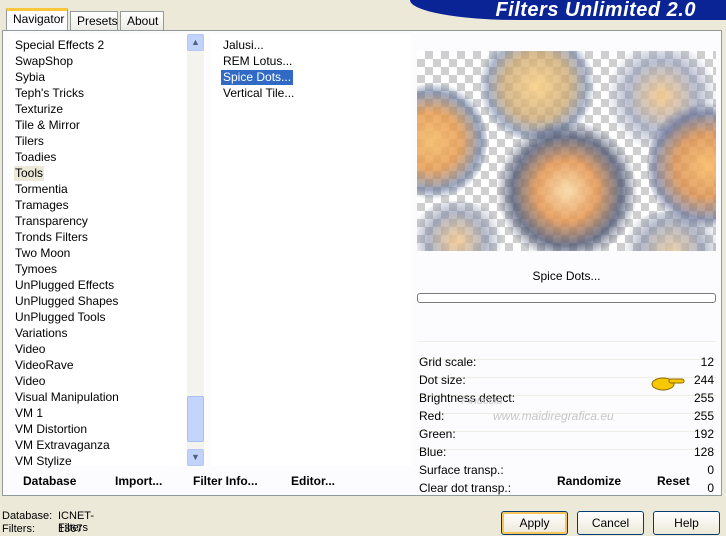 This screenshot has width=726, height=536. Describe the element at coordinates (41, 333) in the screenshot. I see `category-item: Variations` at that location.